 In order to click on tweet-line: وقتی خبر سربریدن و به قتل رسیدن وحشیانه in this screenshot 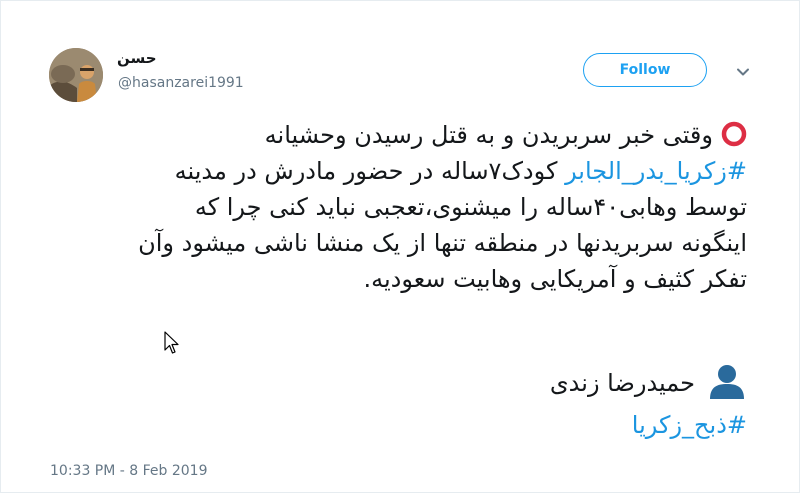, I will do `click(397, 135)`.